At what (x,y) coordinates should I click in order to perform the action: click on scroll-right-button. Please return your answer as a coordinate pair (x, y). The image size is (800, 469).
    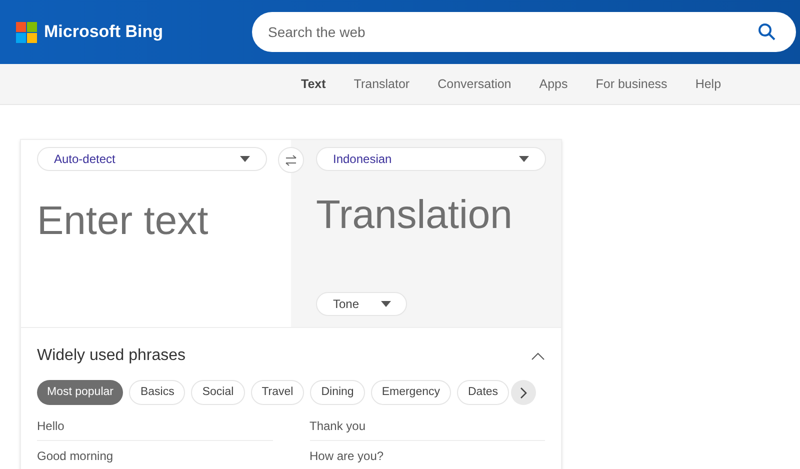
    Looking at the image, I should click on (523, 392).